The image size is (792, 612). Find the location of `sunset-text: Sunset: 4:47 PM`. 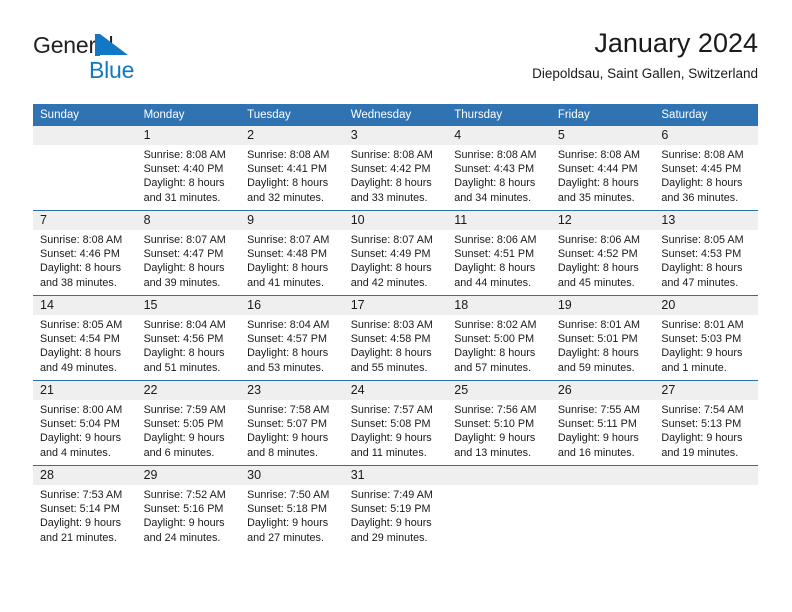

sunset-text: Sunset: 4:47 PM is located at coordinates (183, 254).